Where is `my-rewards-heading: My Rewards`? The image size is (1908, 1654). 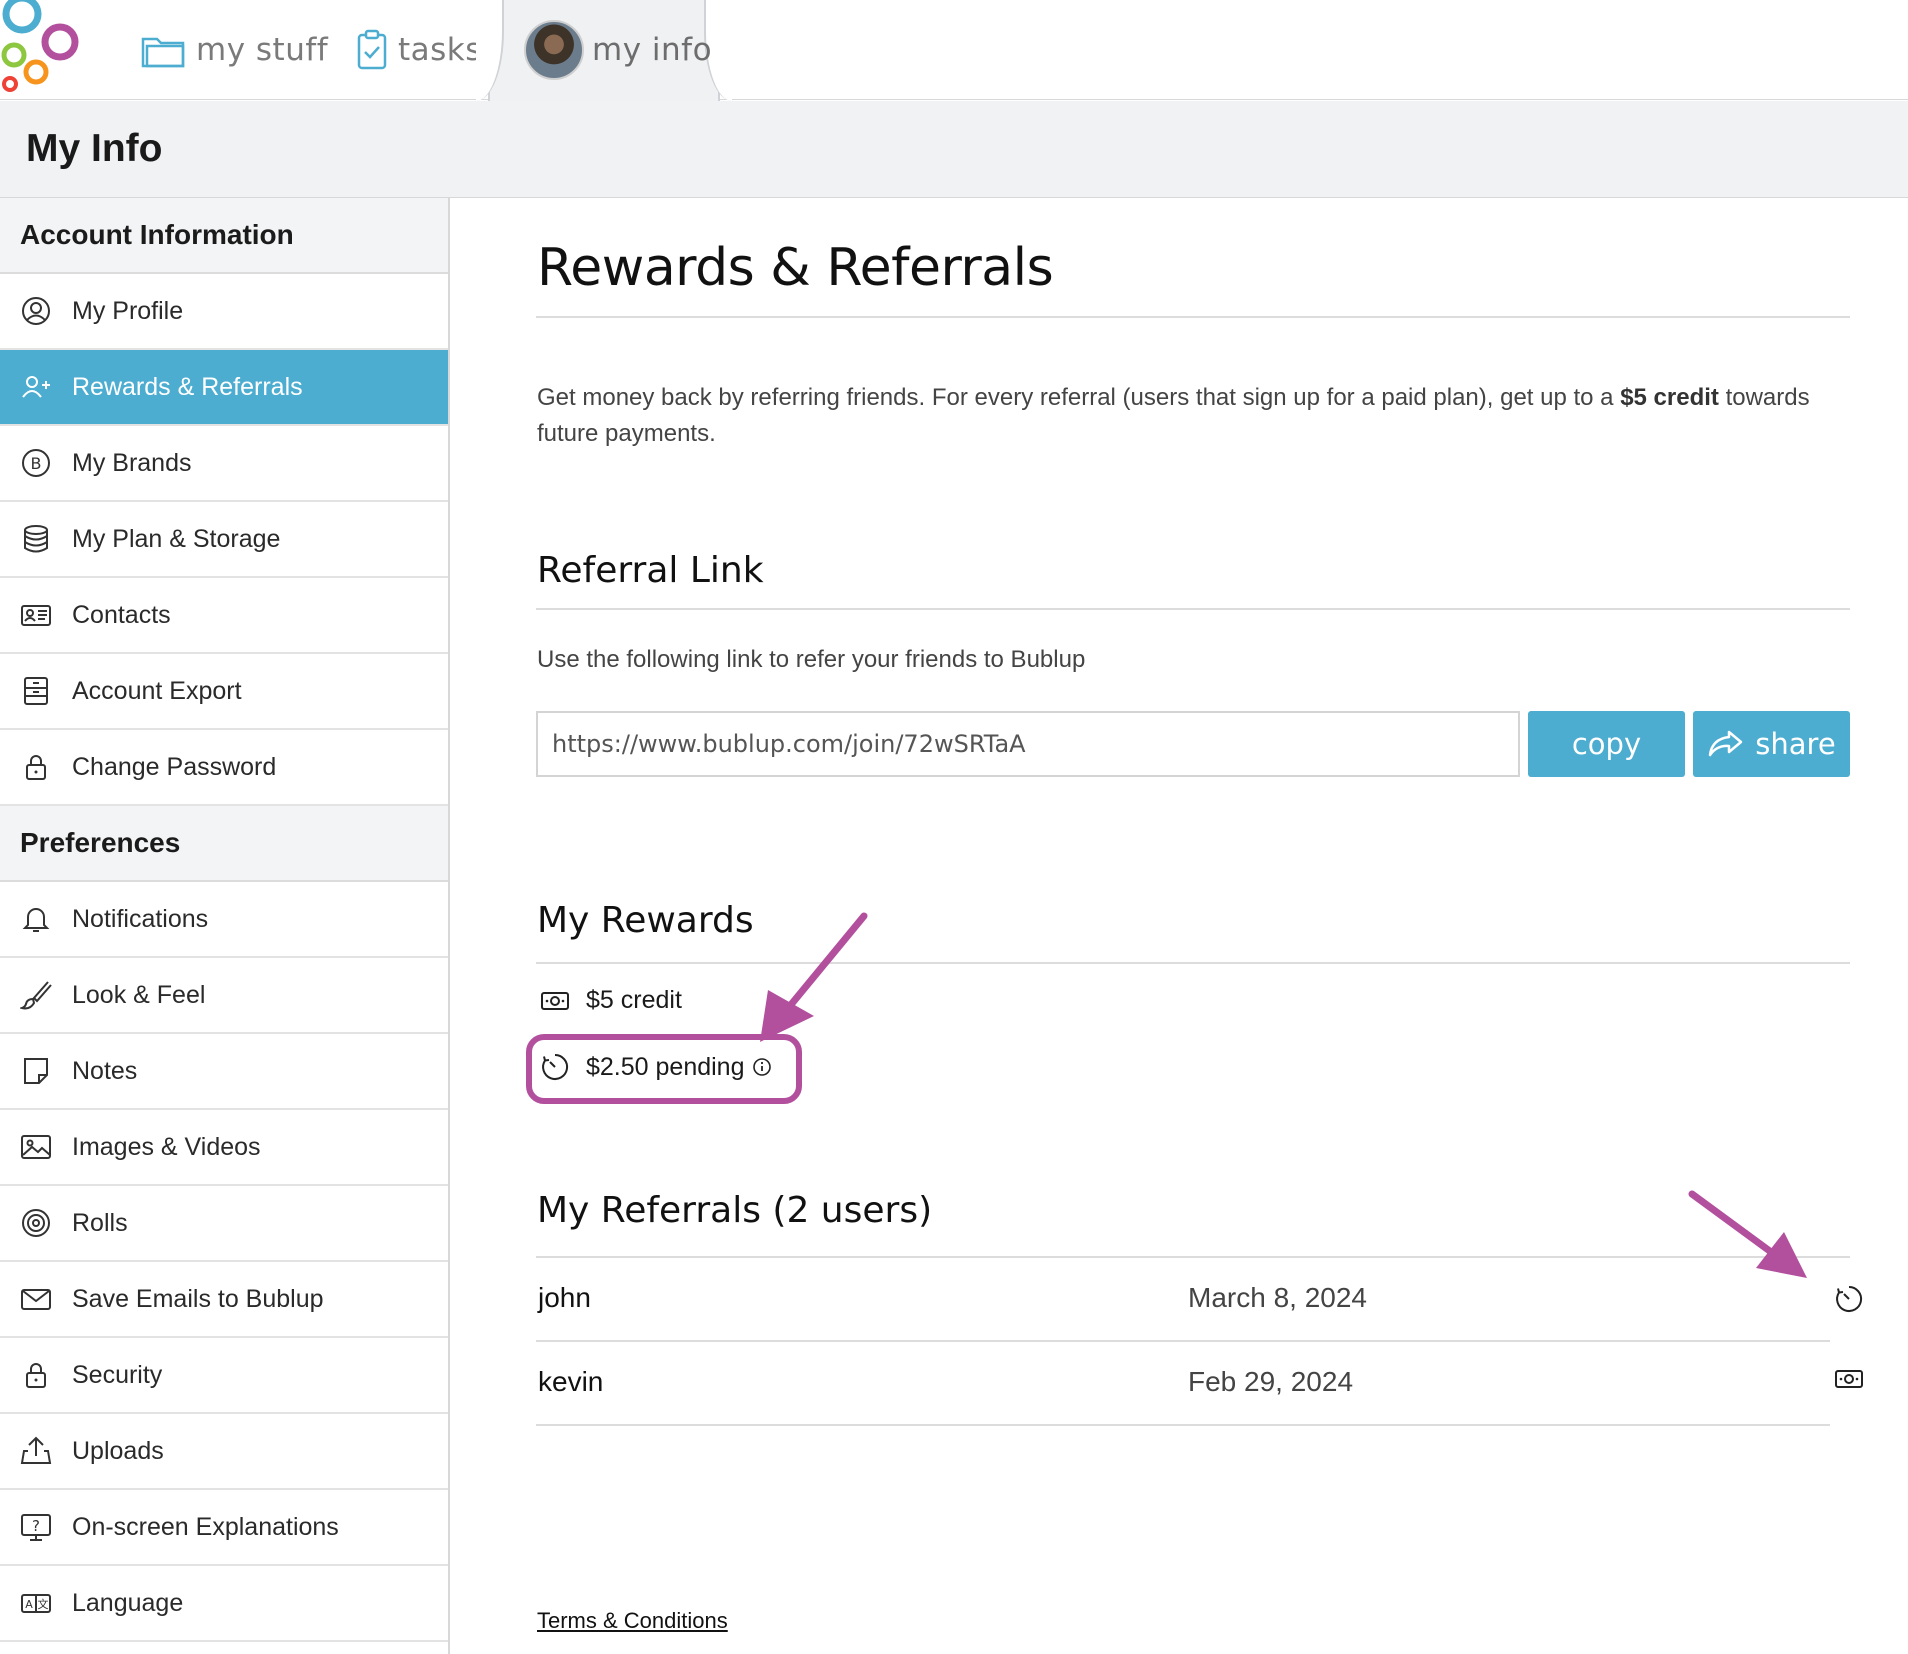
my-rewards-heading: My Rewards is located at coordinates (645, 920).